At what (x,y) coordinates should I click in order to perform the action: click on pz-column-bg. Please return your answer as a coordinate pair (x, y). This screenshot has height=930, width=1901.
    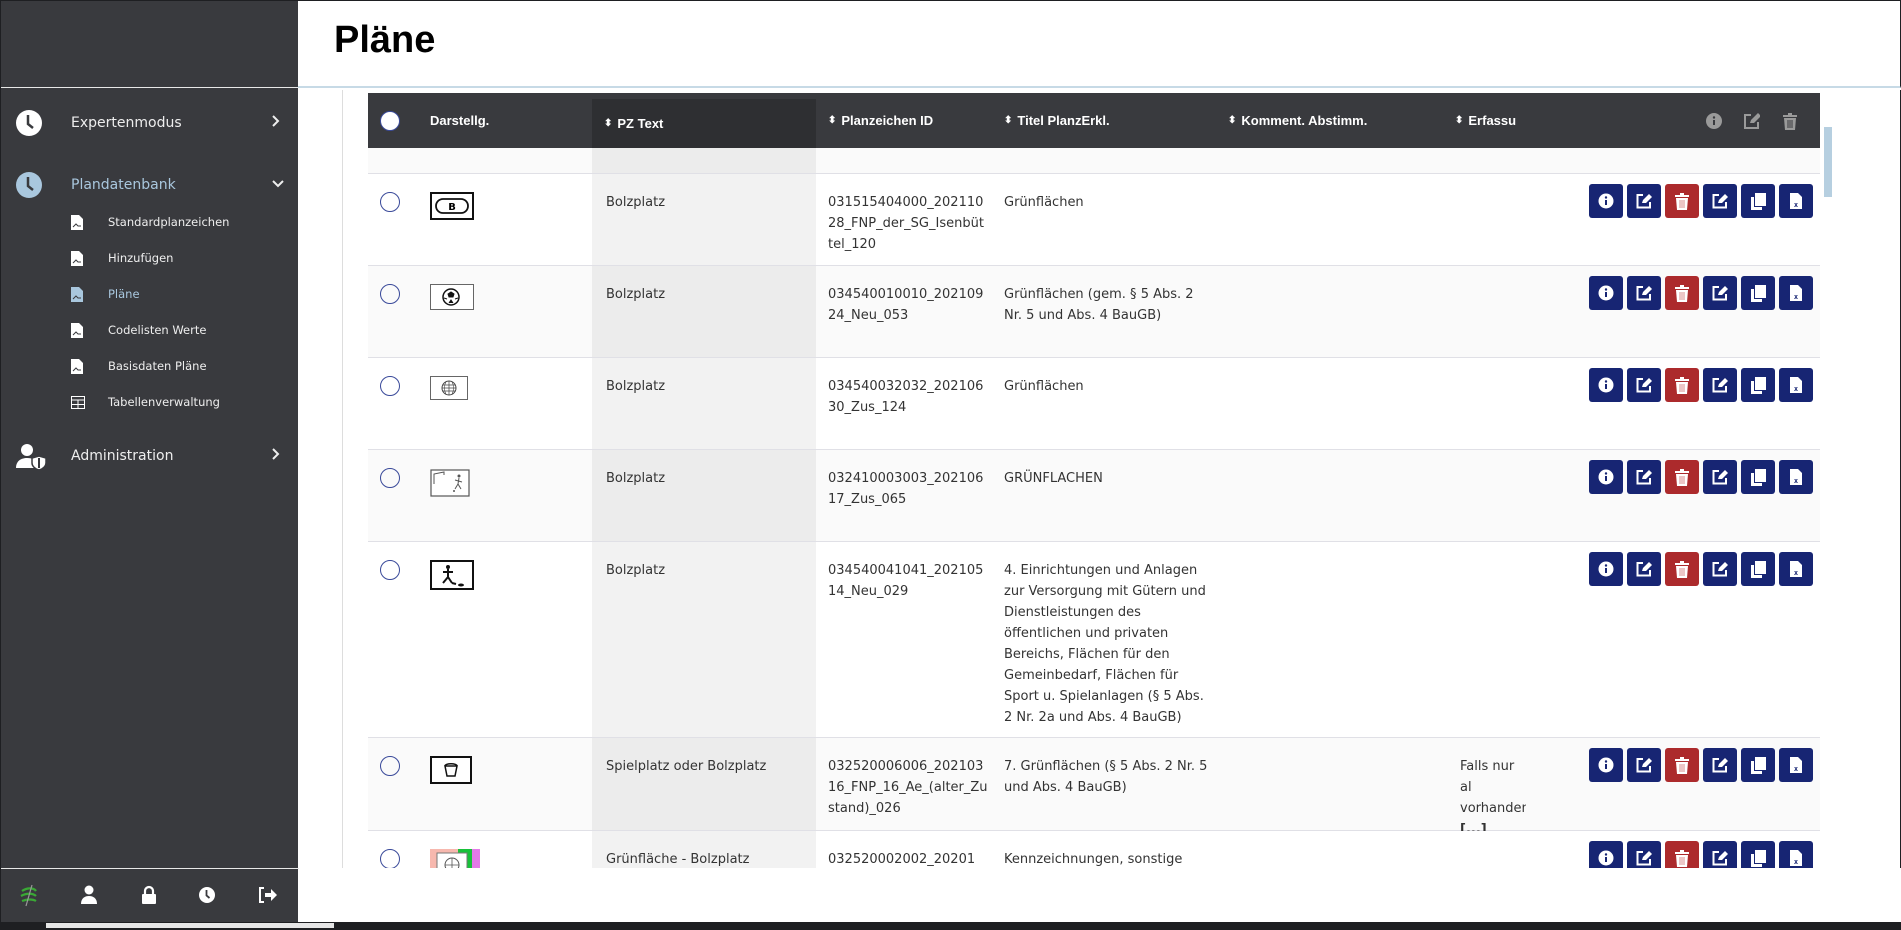
    Looking at the image, I should click on (704, 403).